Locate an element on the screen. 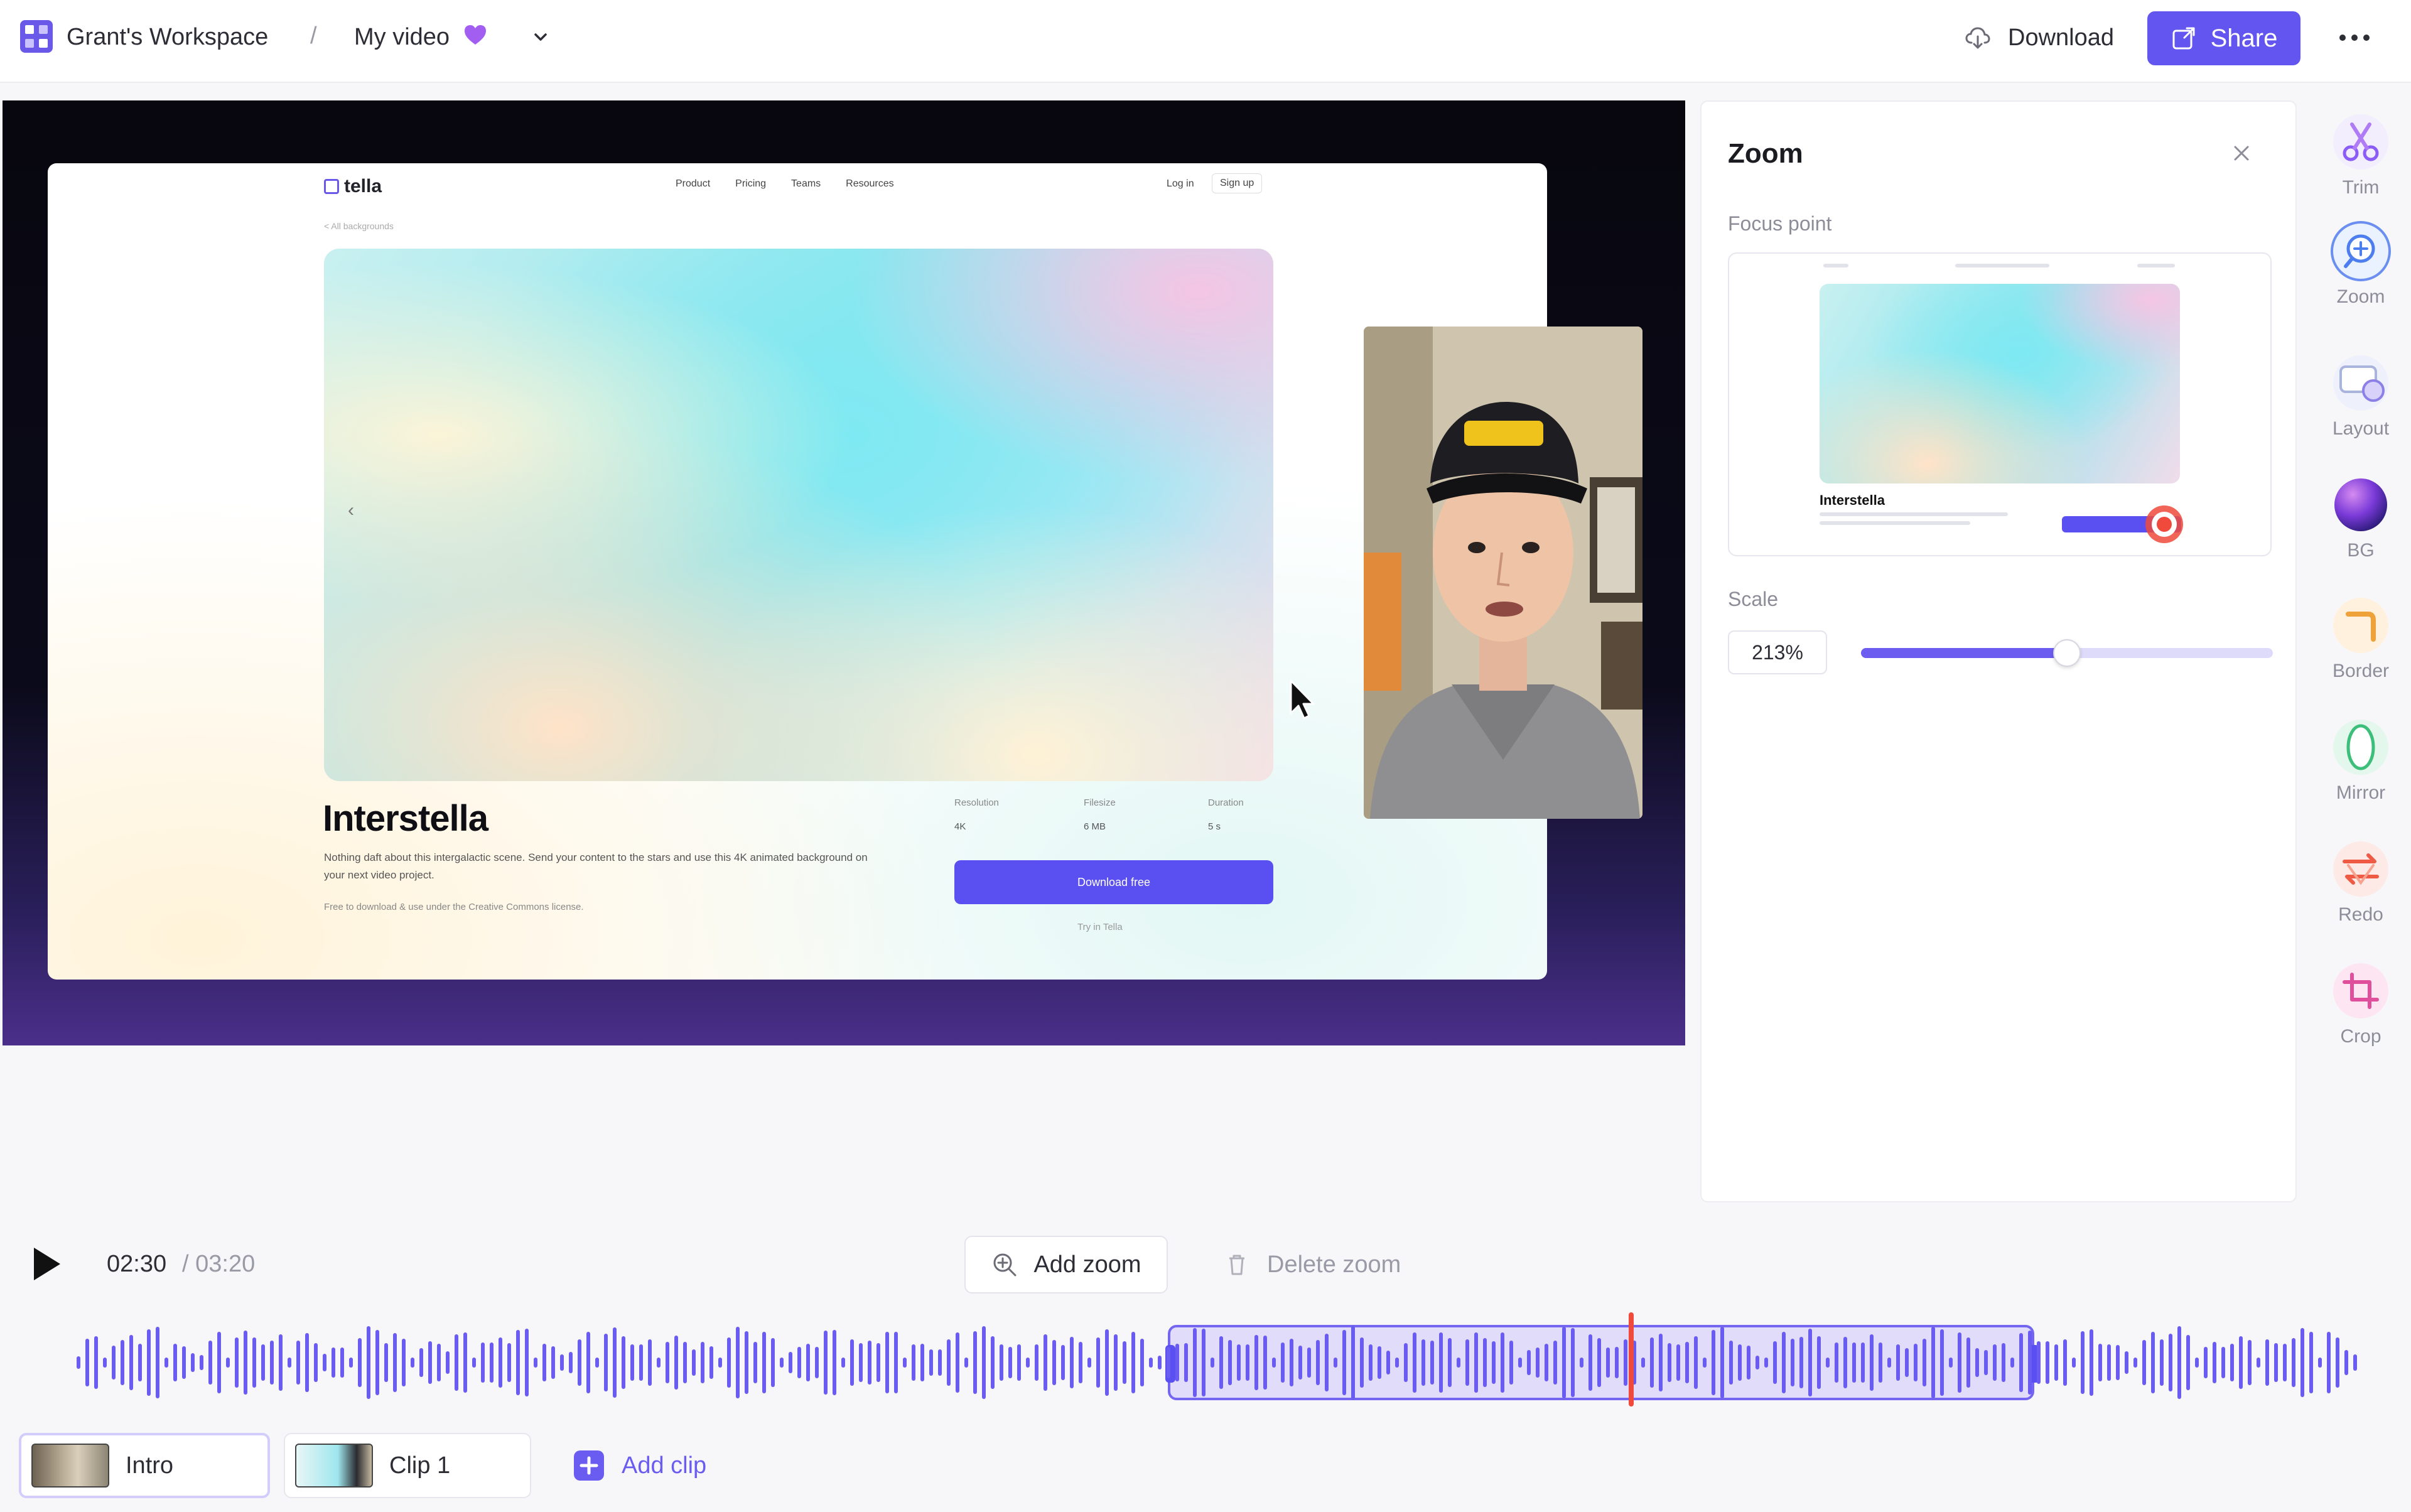 Image resolution: width=2411 pixels, height=1512 pixels. tool-mirror: Mirror is located at coordinates (2361, 766).